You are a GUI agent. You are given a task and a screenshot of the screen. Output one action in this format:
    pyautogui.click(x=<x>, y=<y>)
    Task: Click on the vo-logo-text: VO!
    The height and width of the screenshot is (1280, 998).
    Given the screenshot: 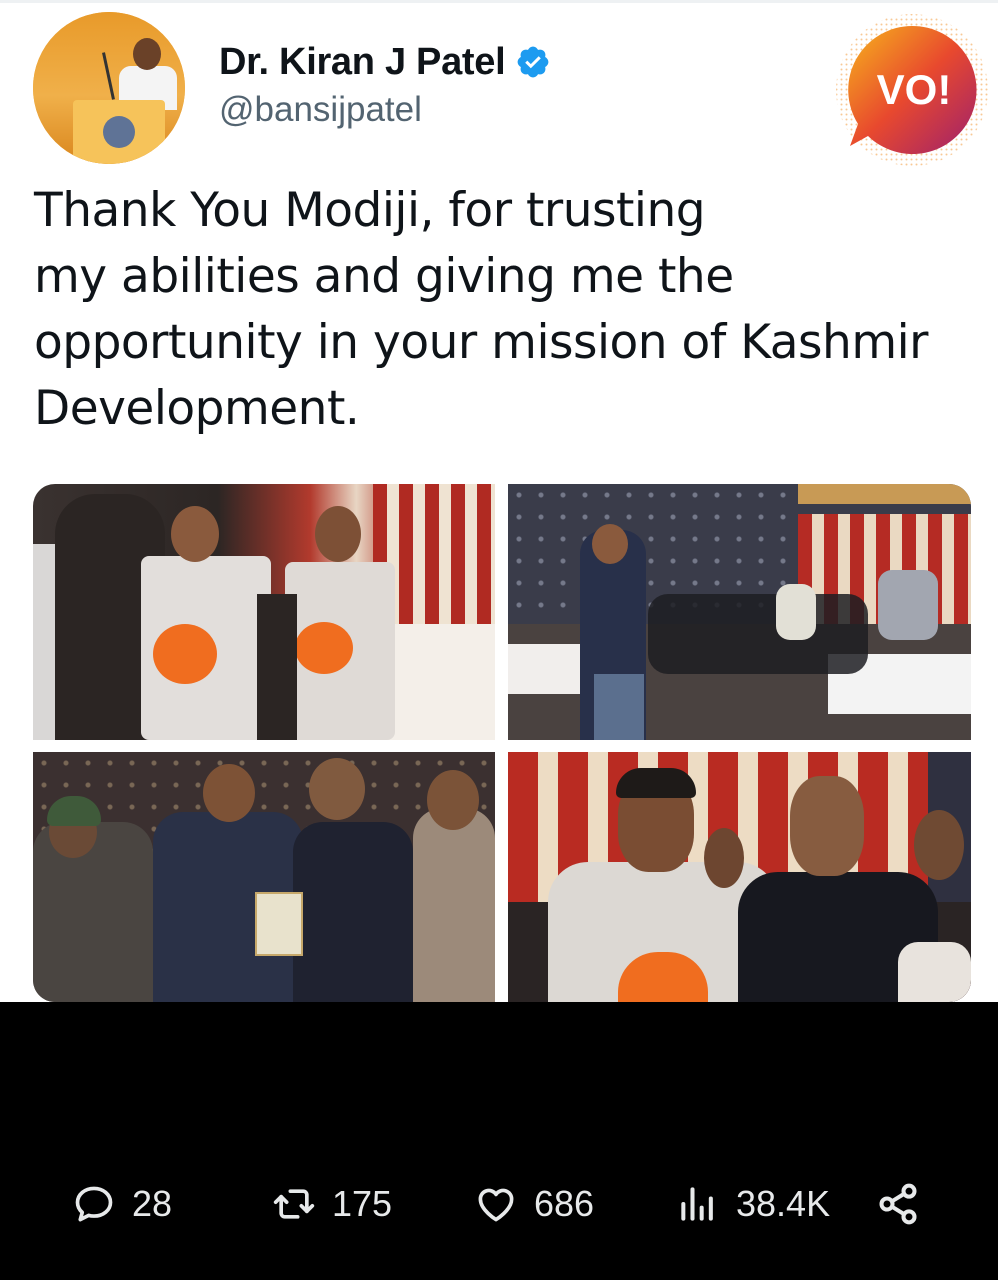 What is the action you would take?
    pyautogui.click(x=914, y=89)
    